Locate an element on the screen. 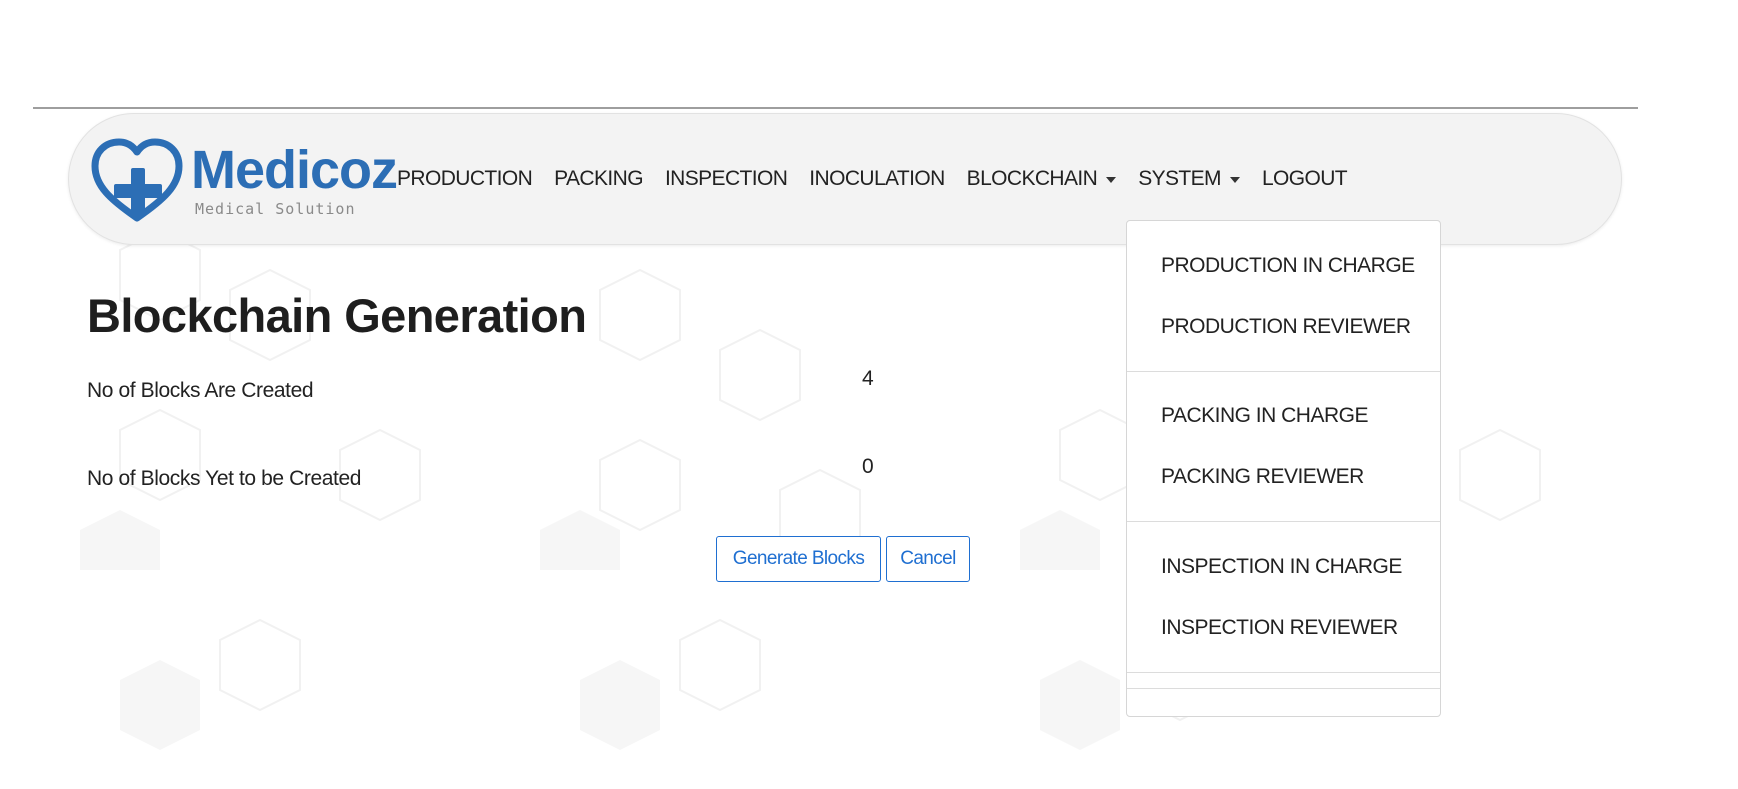 This screenshot has height=789, width=1738. blocks-pending-value: 0 is located at coordinates (868, 466).